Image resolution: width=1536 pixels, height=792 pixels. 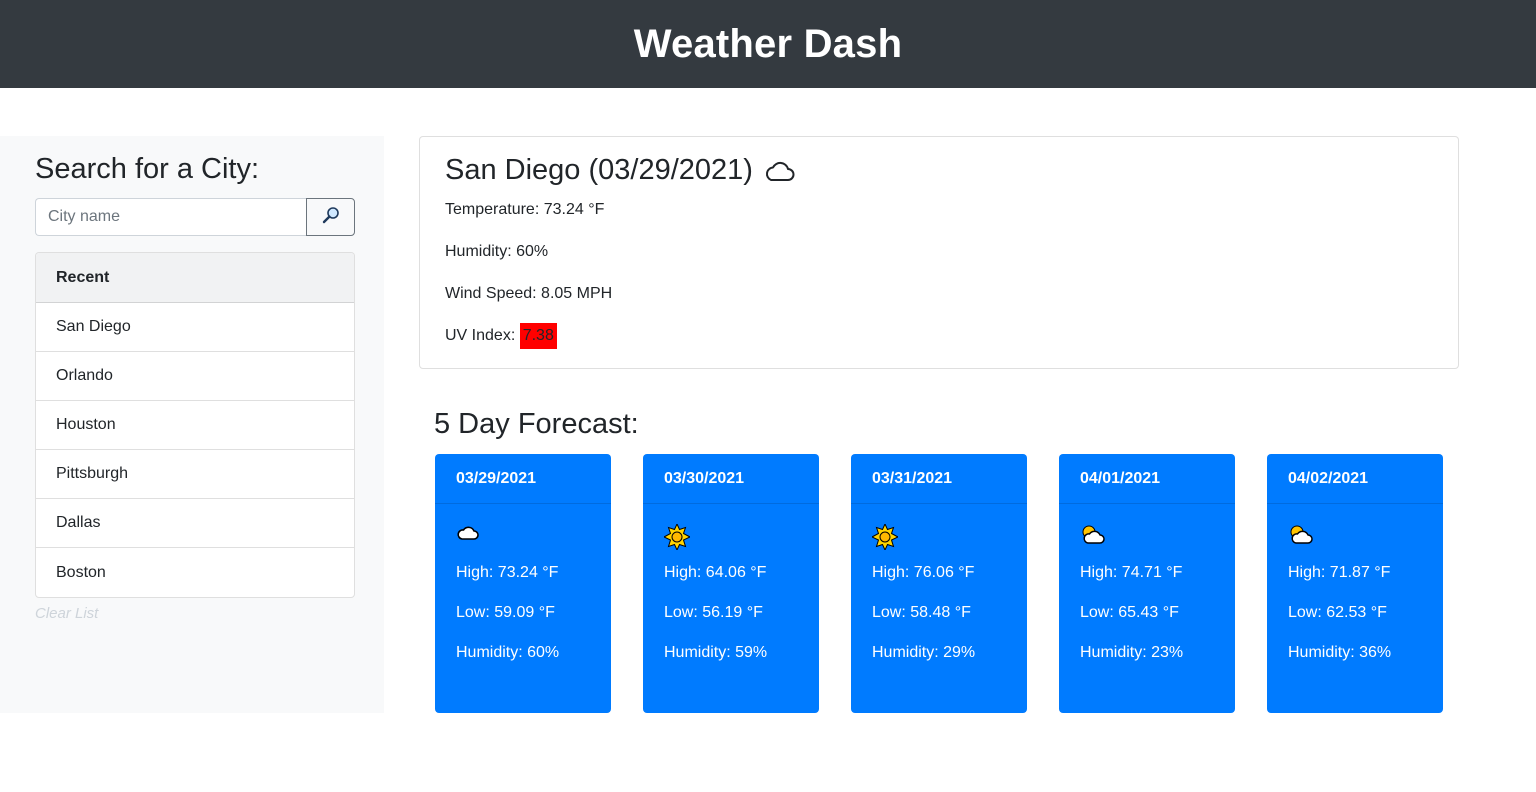 What do you see at coordinates (1132, 652) in the screenshot?
I see `forecast-humidity: Humidity: 23%` at bounding box center [1132, 652].